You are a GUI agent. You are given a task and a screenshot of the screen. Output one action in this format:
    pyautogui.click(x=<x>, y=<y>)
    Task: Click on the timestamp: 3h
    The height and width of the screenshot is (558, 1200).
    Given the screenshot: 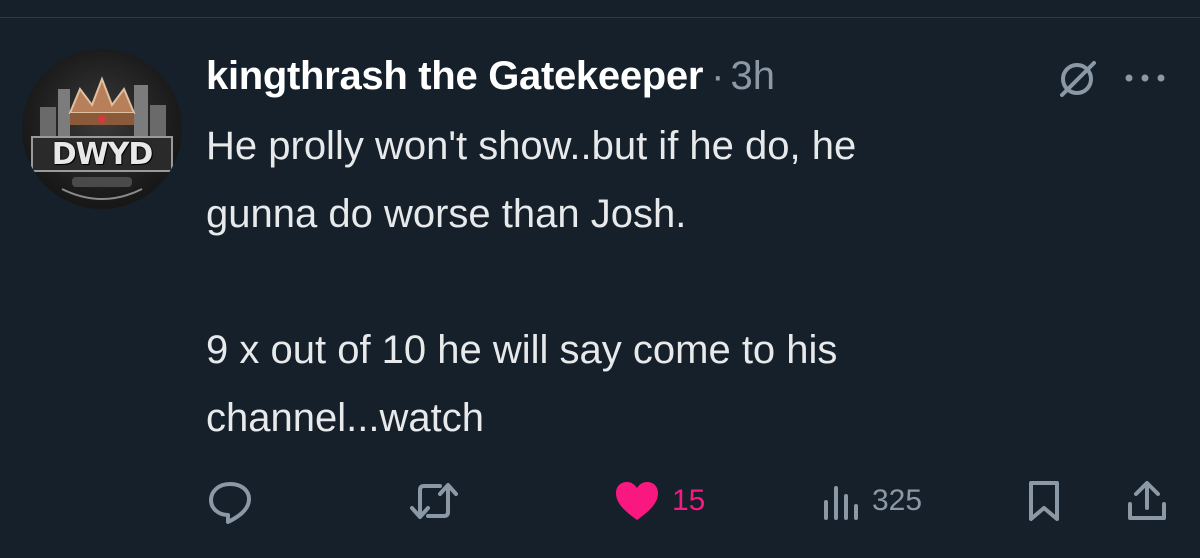 What is the action you would take?
    pyautogui.click(x=752, y=76)
    